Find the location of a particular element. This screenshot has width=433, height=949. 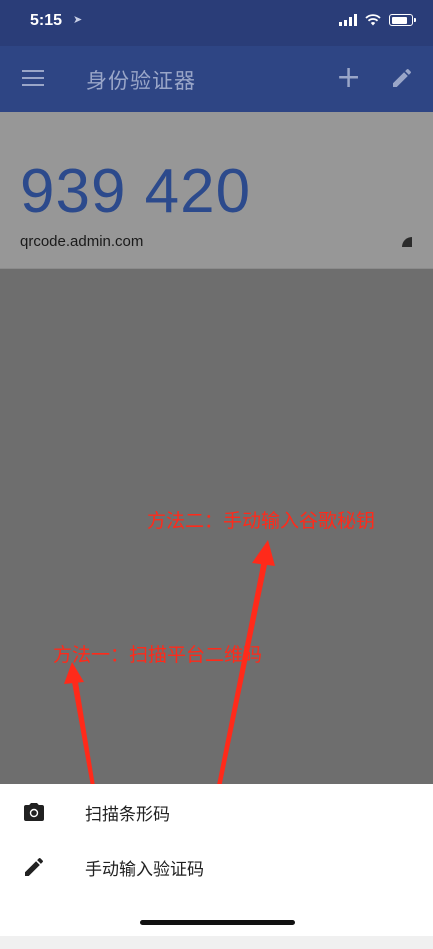

add-icon: + is located at coordinates (348, 78).